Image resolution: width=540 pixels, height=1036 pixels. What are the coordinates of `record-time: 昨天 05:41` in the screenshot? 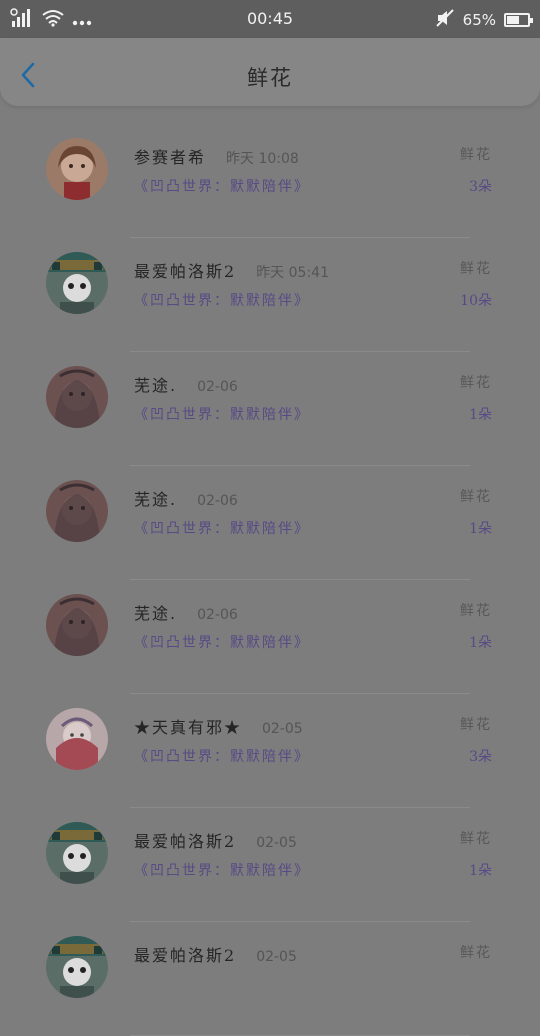 It's located at (292, 273).